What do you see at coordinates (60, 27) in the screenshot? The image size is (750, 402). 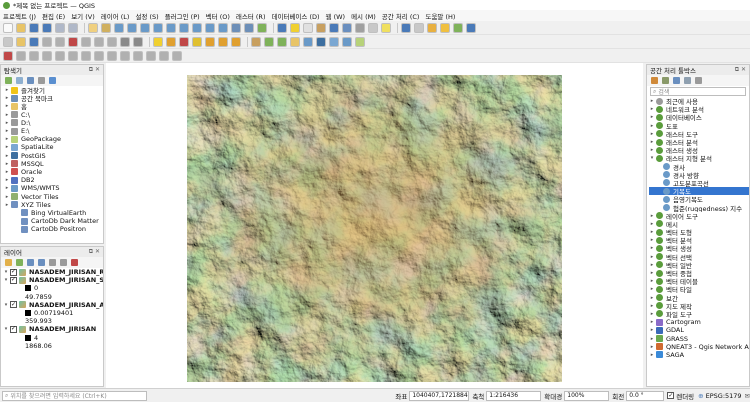 I see `new-print-layout-icon` at bounding box center [60, 27].